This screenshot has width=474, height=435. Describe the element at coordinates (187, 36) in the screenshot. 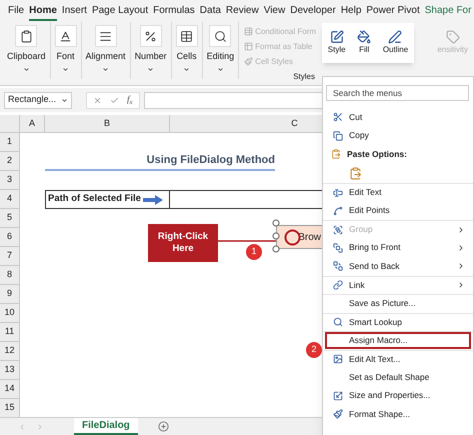

I see `table-icon` at that location.